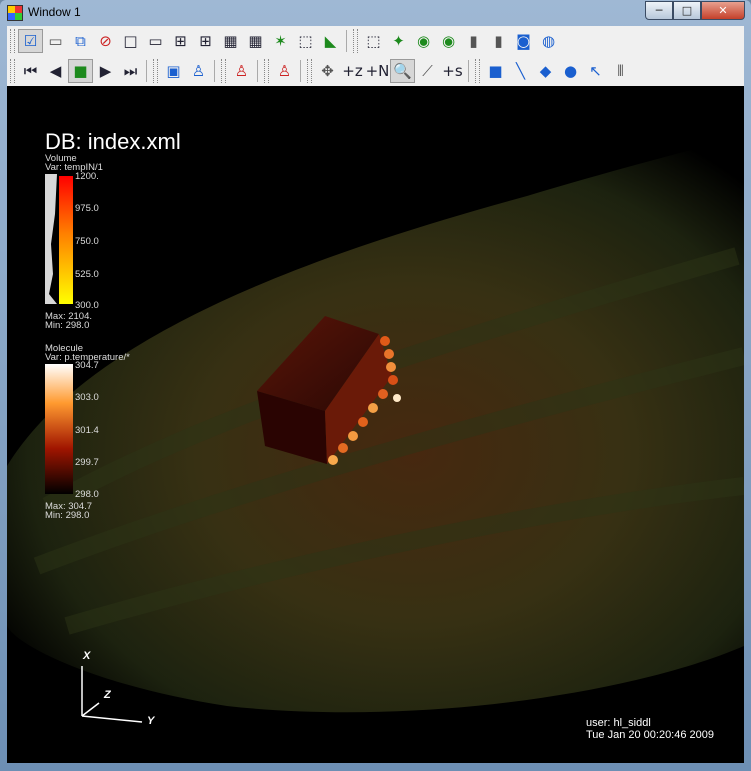 Image resolution: width=751 pixels, height=771 pixels. I want to click on first-frame-icon: ⏮, so click(30, 71).